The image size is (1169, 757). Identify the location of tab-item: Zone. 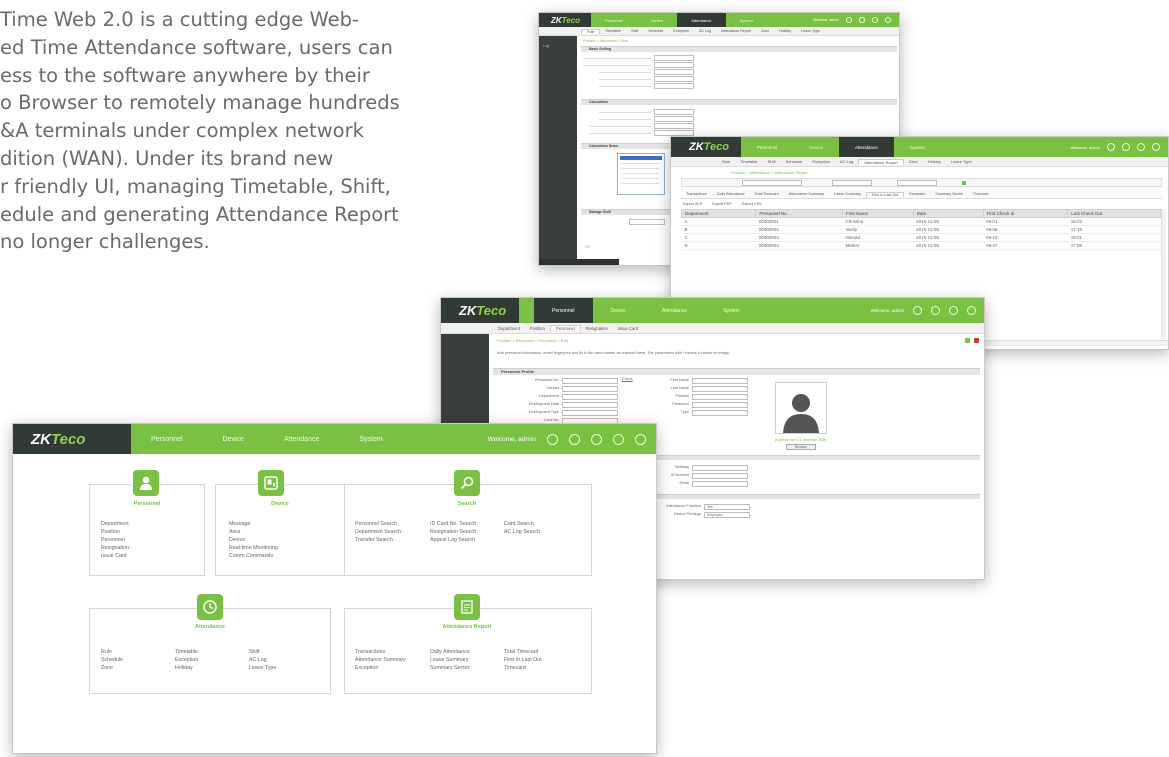
(765, 31).